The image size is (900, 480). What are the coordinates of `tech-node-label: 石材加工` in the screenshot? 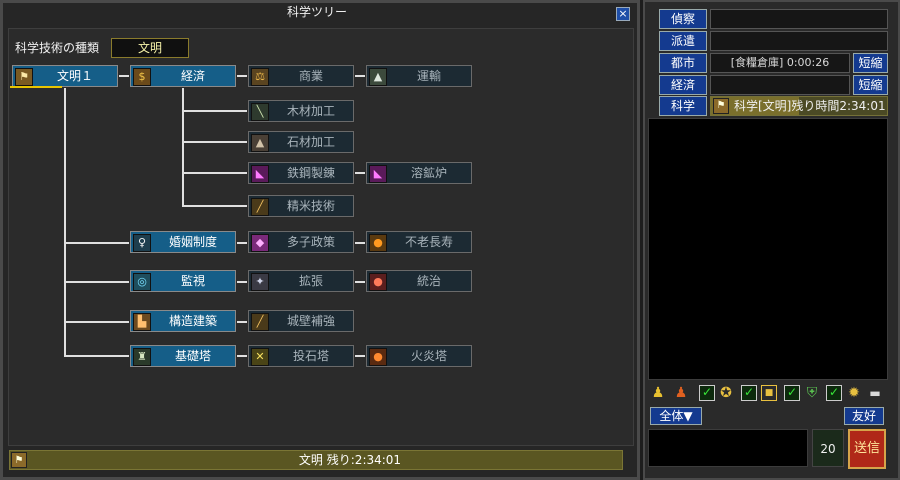 It's located at (310, 142).